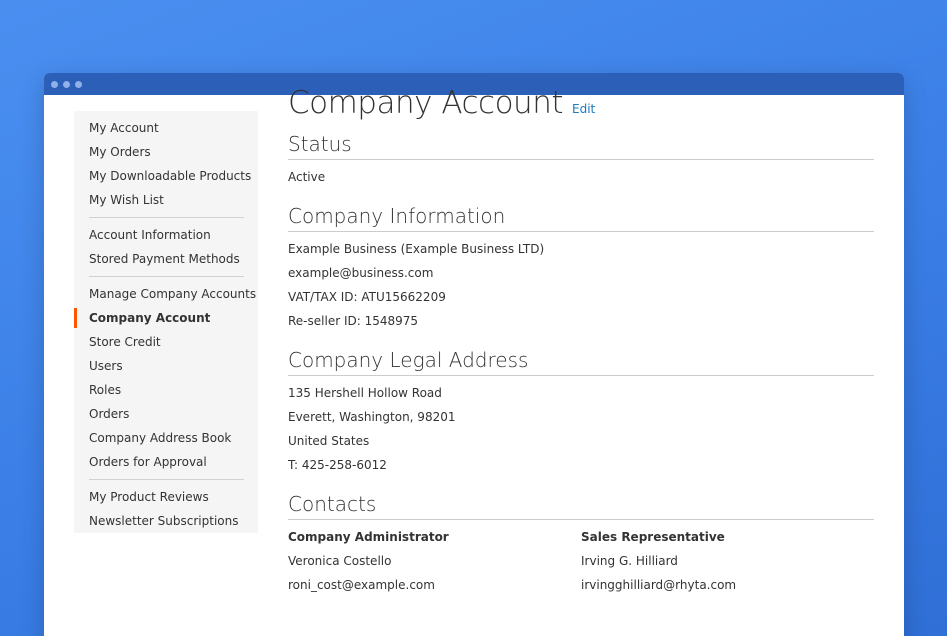 The width and height of the screenshot is (947, 636). Describe the element at coordinates (166, 259) in the screenshot. I see `sidebar-item-stored-payment-methods: Stored Payment Methods` at that location.